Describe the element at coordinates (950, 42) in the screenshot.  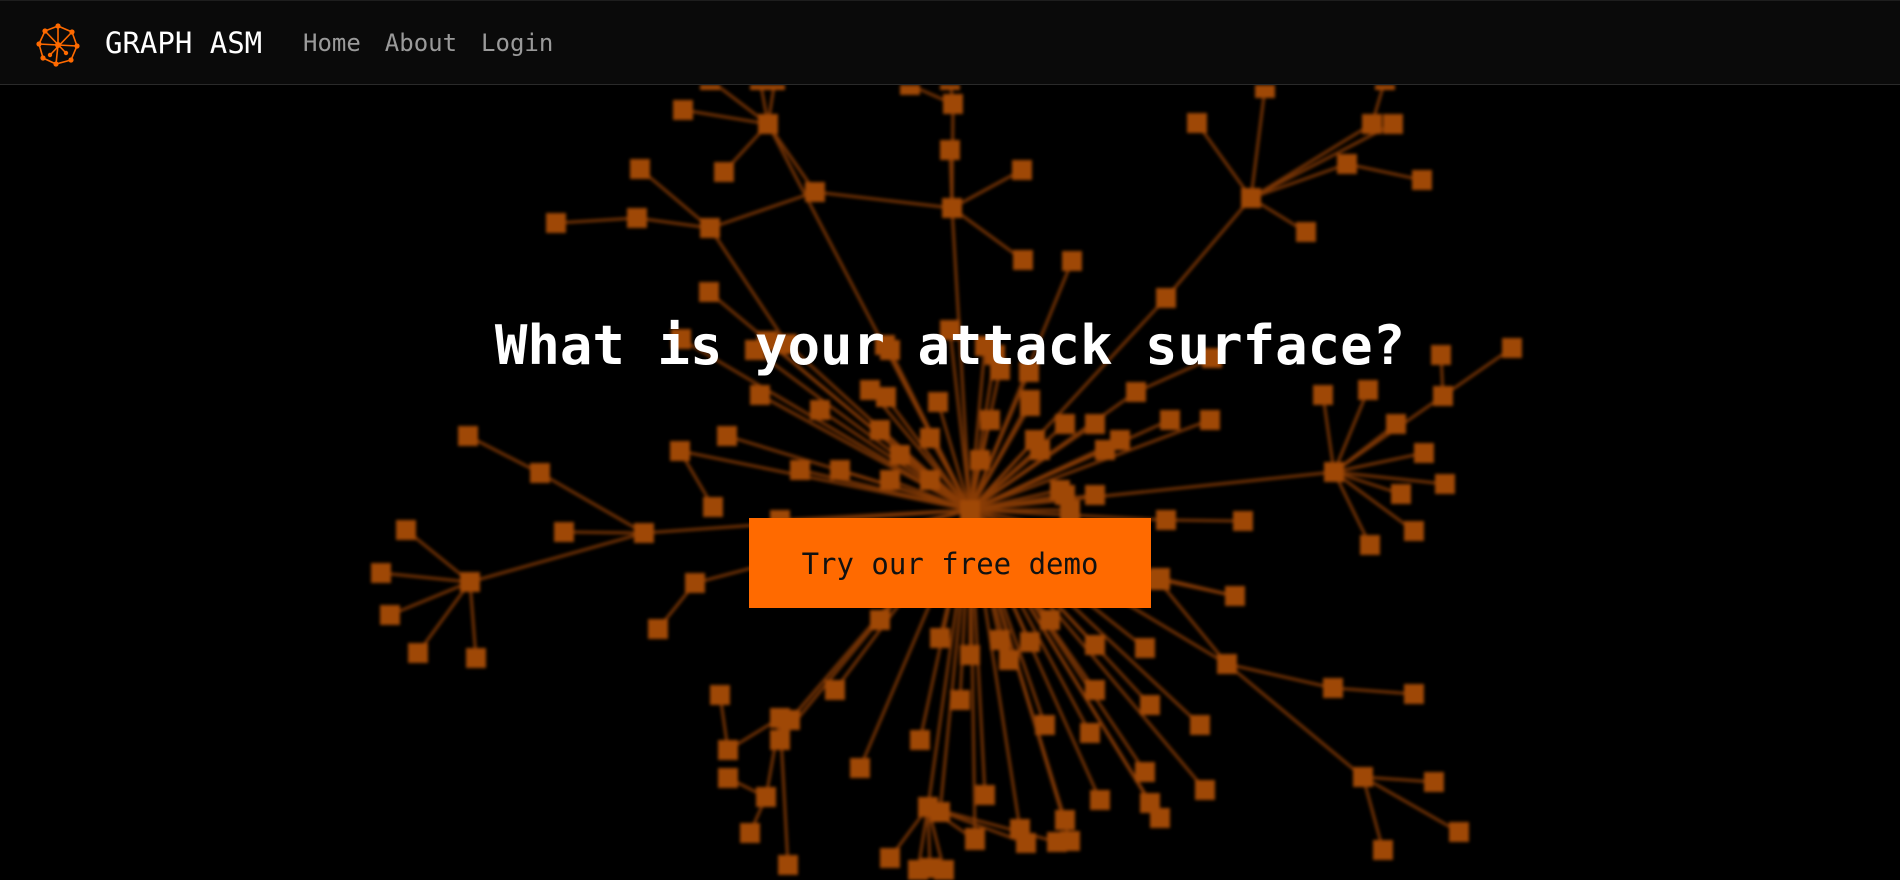
I see `top-navbar: GRAPH ASM Home About Login` at that location.